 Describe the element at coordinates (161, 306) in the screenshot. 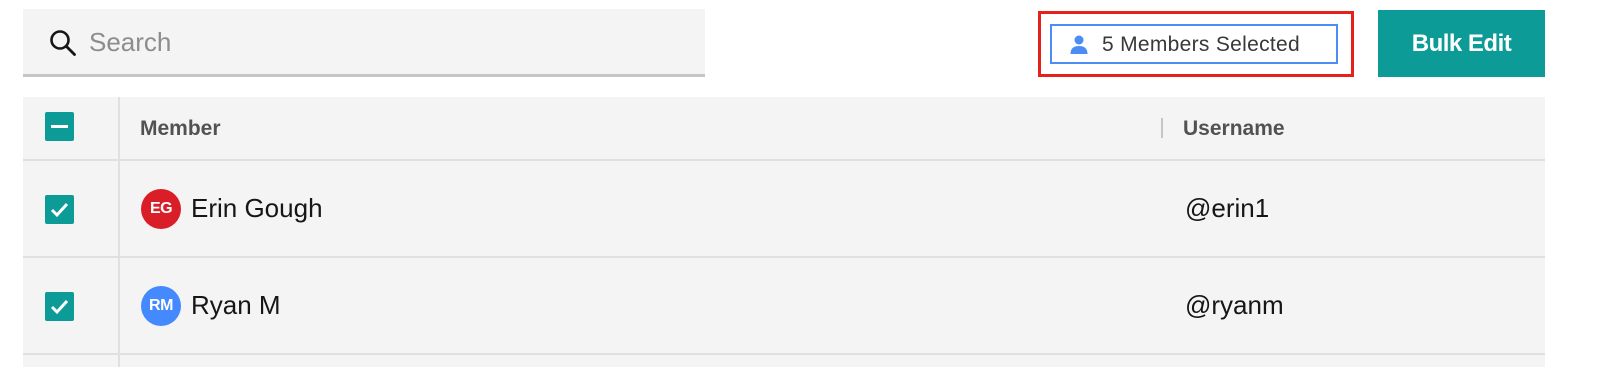

I see `avatar: RM` at that location.